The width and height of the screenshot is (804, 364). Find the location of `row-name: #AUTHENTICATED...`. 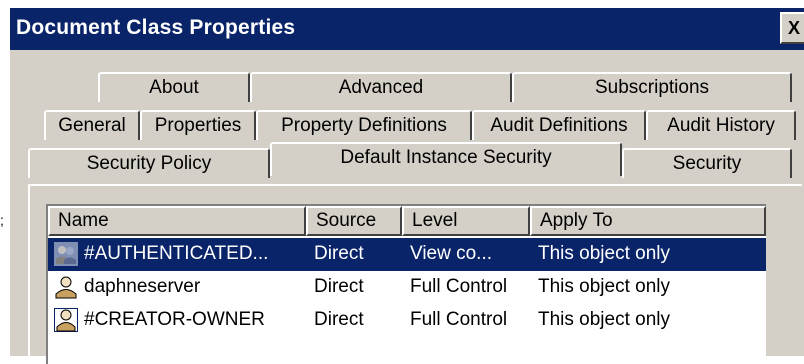

row-name: #AUTHENTICATED... is located at coordinates (176, 253).